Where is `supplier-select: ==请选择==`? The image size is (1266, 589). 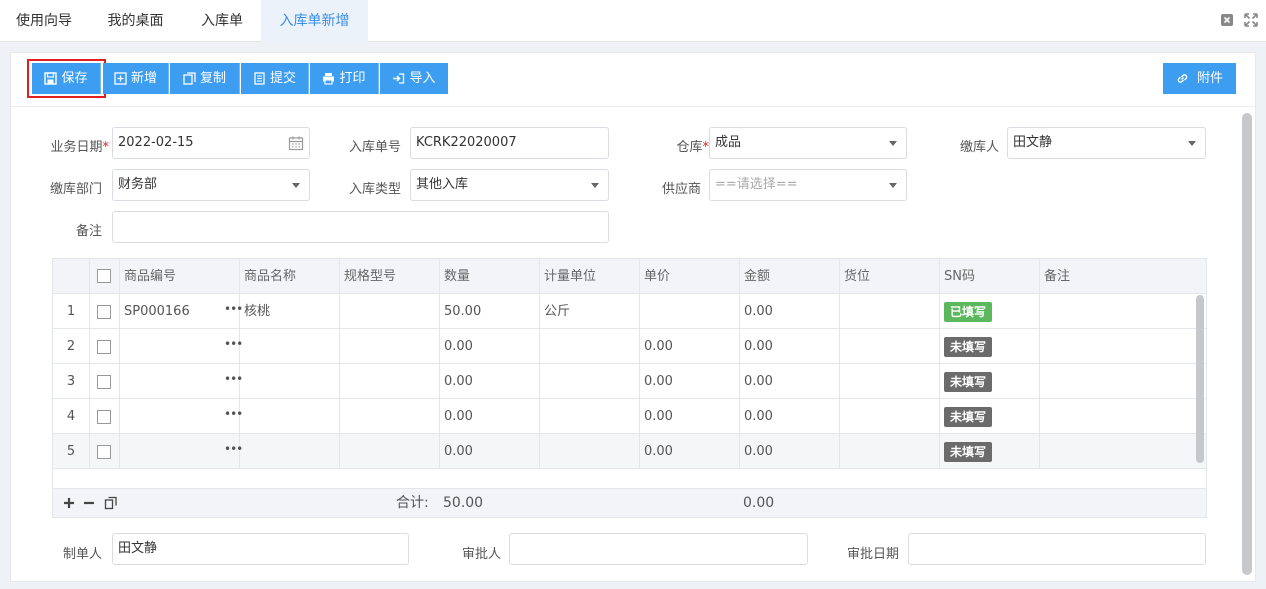 supplier-select: ==请选择== is located at coordinates (808, 185).